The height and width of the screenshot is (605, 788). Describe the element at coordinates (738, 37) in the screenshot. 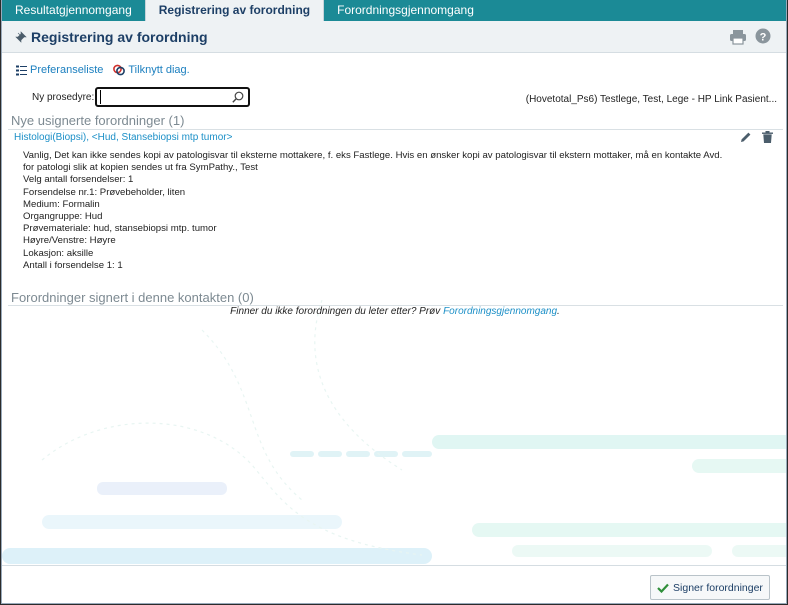

I see `printer-icon` at that location.